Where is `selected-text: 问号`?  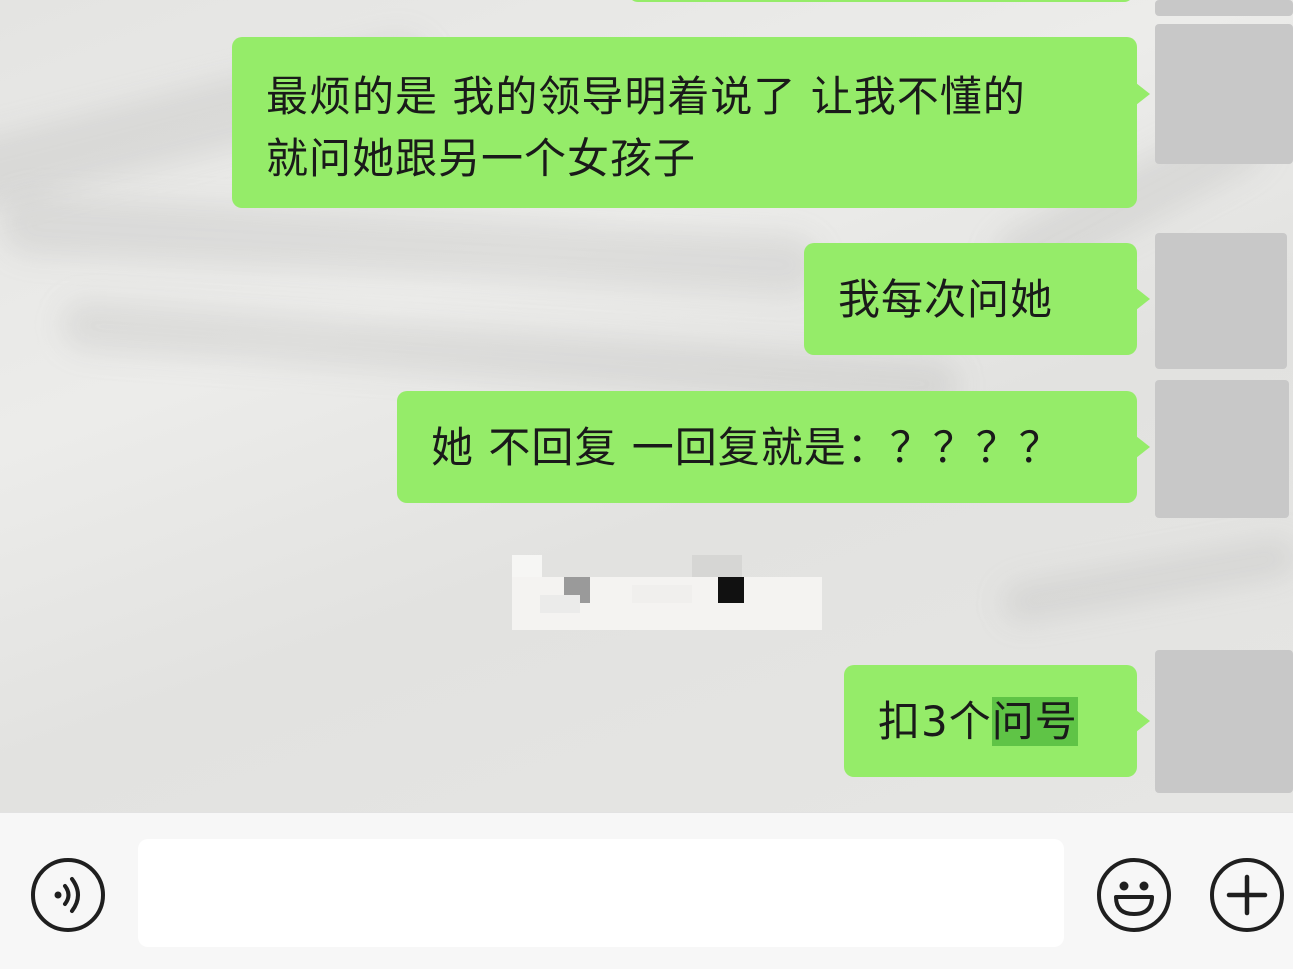 selected-text: 问号 is located at coordinates (1034, 721).